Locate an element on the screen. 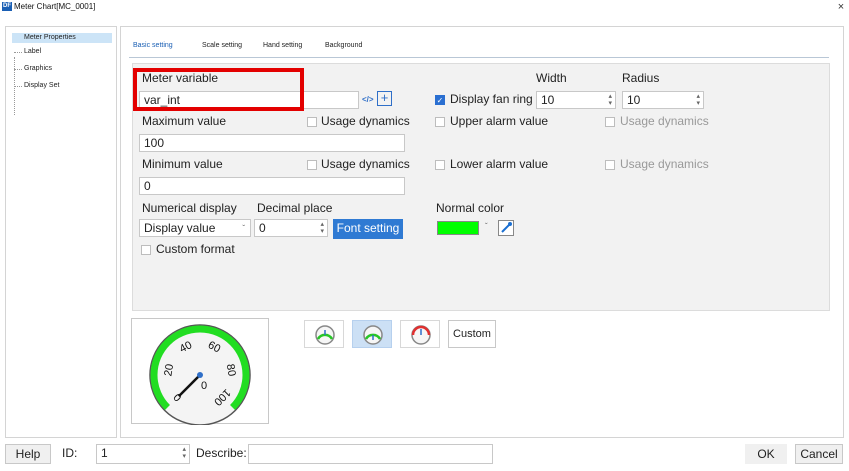  custom-style-button: Custom is located at coordinates (472, 334).